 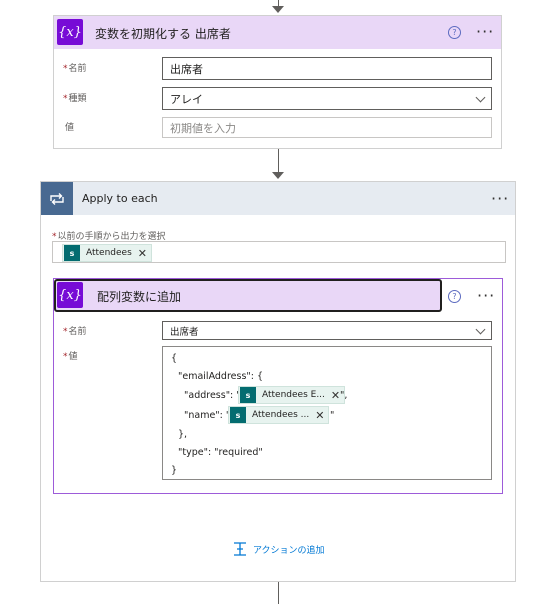 What do you see at coordinates (332, 415) in the screenshot?
I see `json-line: "` at bounding box center [332, 415].